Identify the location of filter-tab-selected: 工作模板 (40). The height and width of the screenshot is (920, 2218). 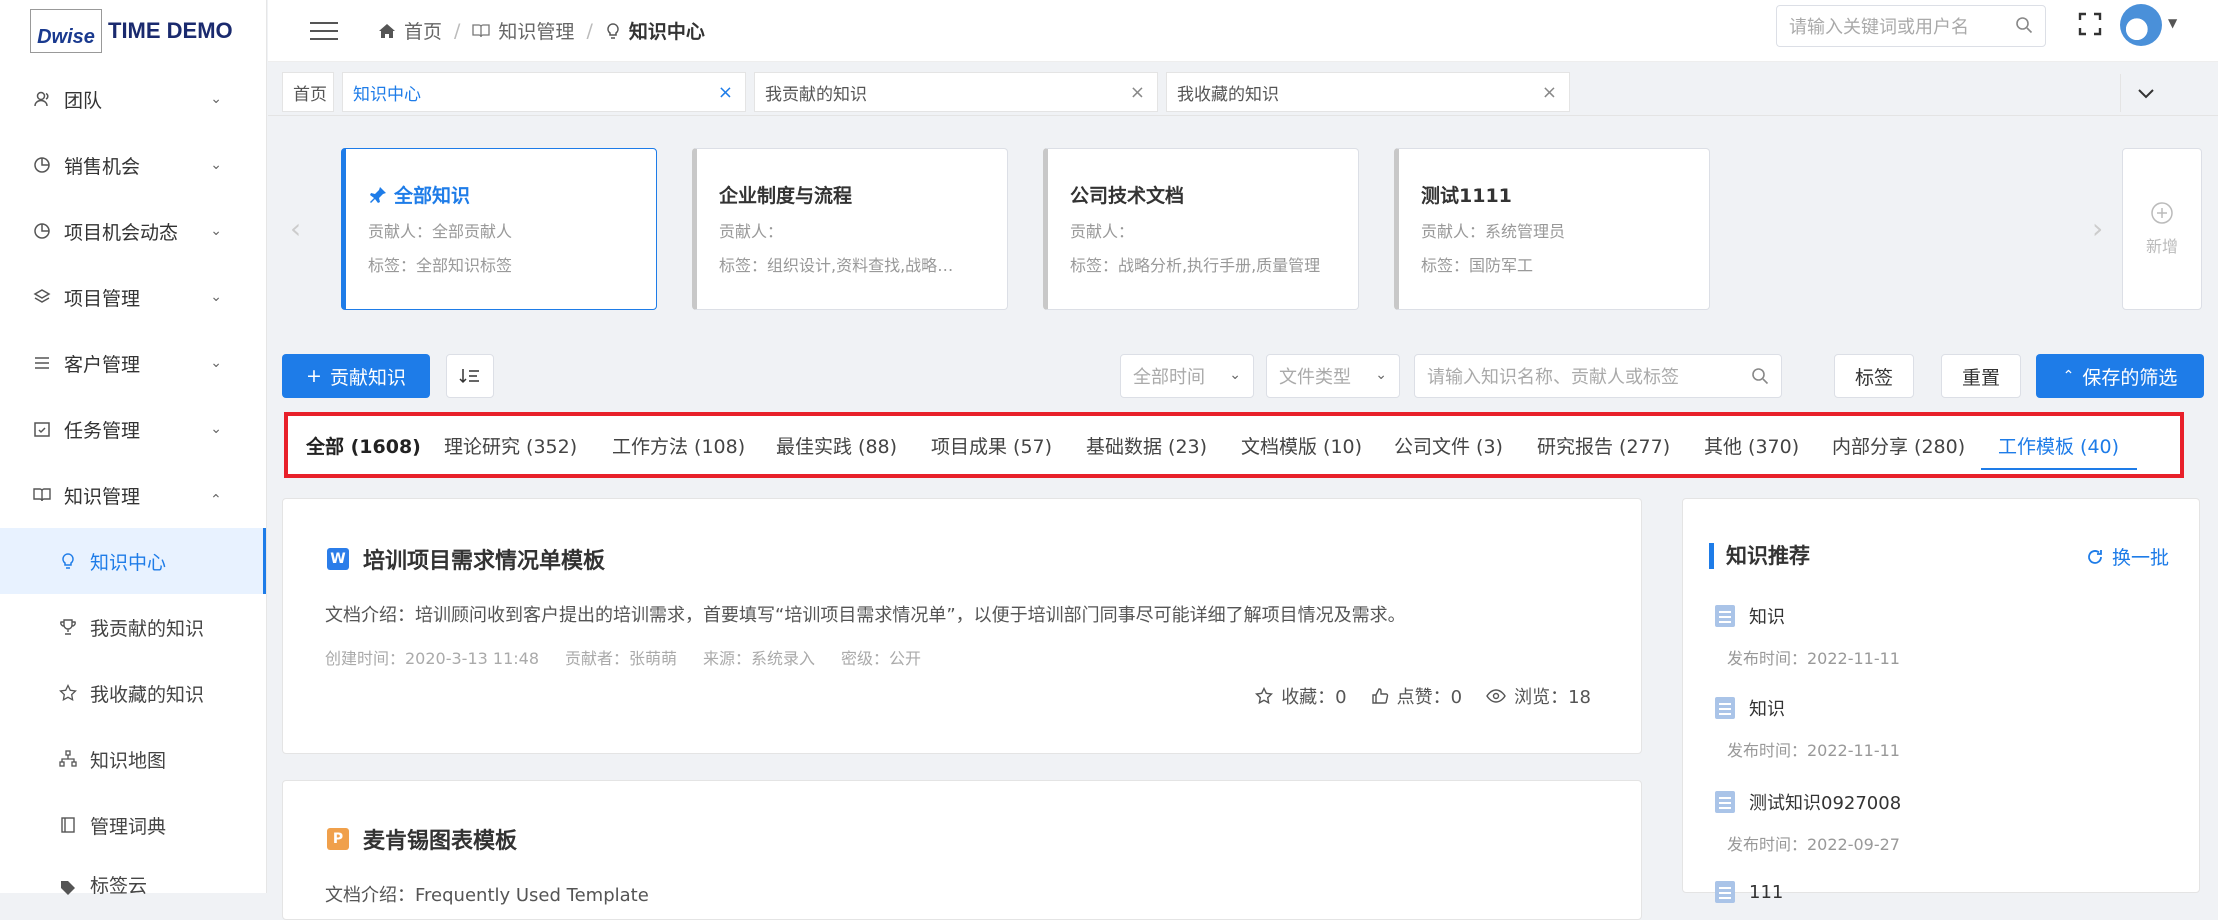
(2058, 445).